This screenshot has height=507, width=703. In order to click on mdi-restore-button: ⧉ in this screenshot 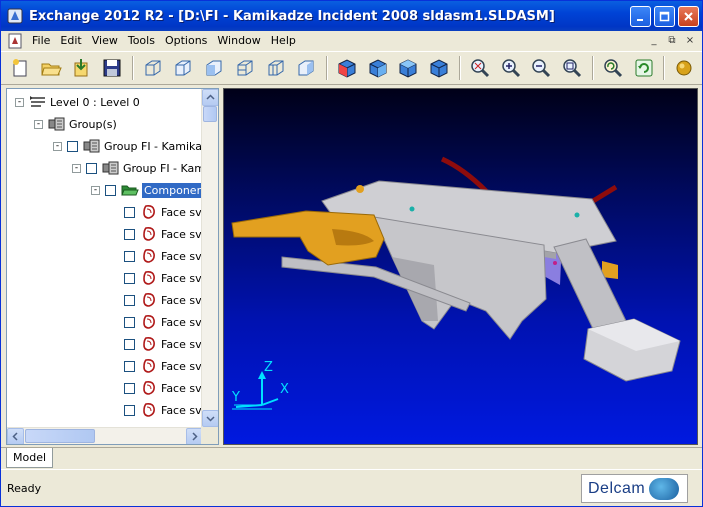, I will do `click(672, 40)`.